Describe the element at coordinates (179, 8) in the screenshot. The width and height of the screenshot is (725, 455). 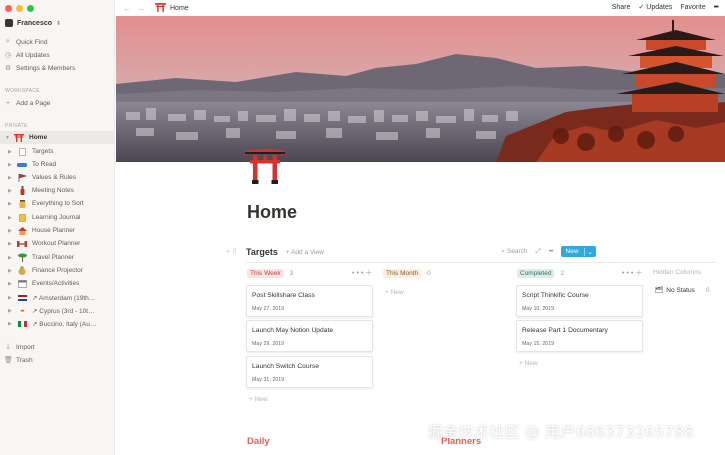
I see `breadcrumb-label: Home` at that location.